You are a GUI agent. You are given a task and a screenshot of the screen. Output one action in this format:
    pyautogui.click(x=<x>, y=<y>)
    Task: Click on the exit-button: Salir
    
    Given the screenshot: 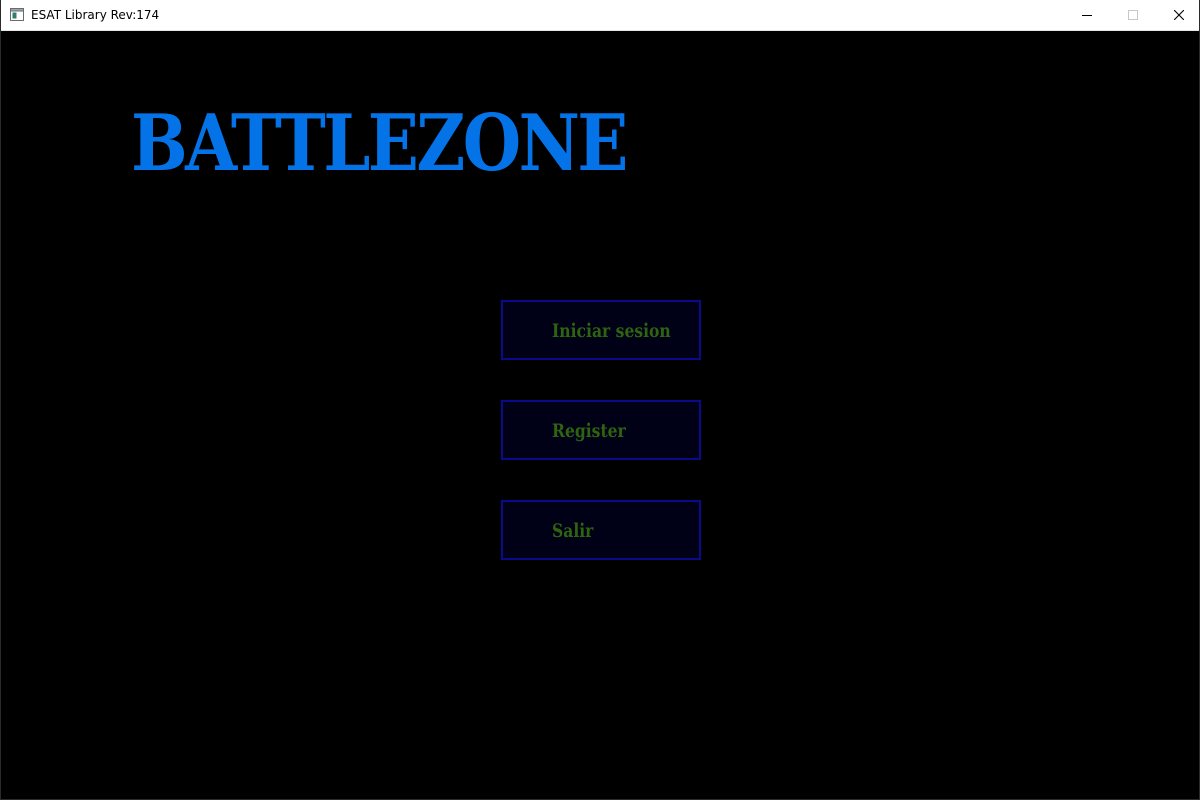 What is the action you would take?
    pyautogui.click(x=601, y=530)
    